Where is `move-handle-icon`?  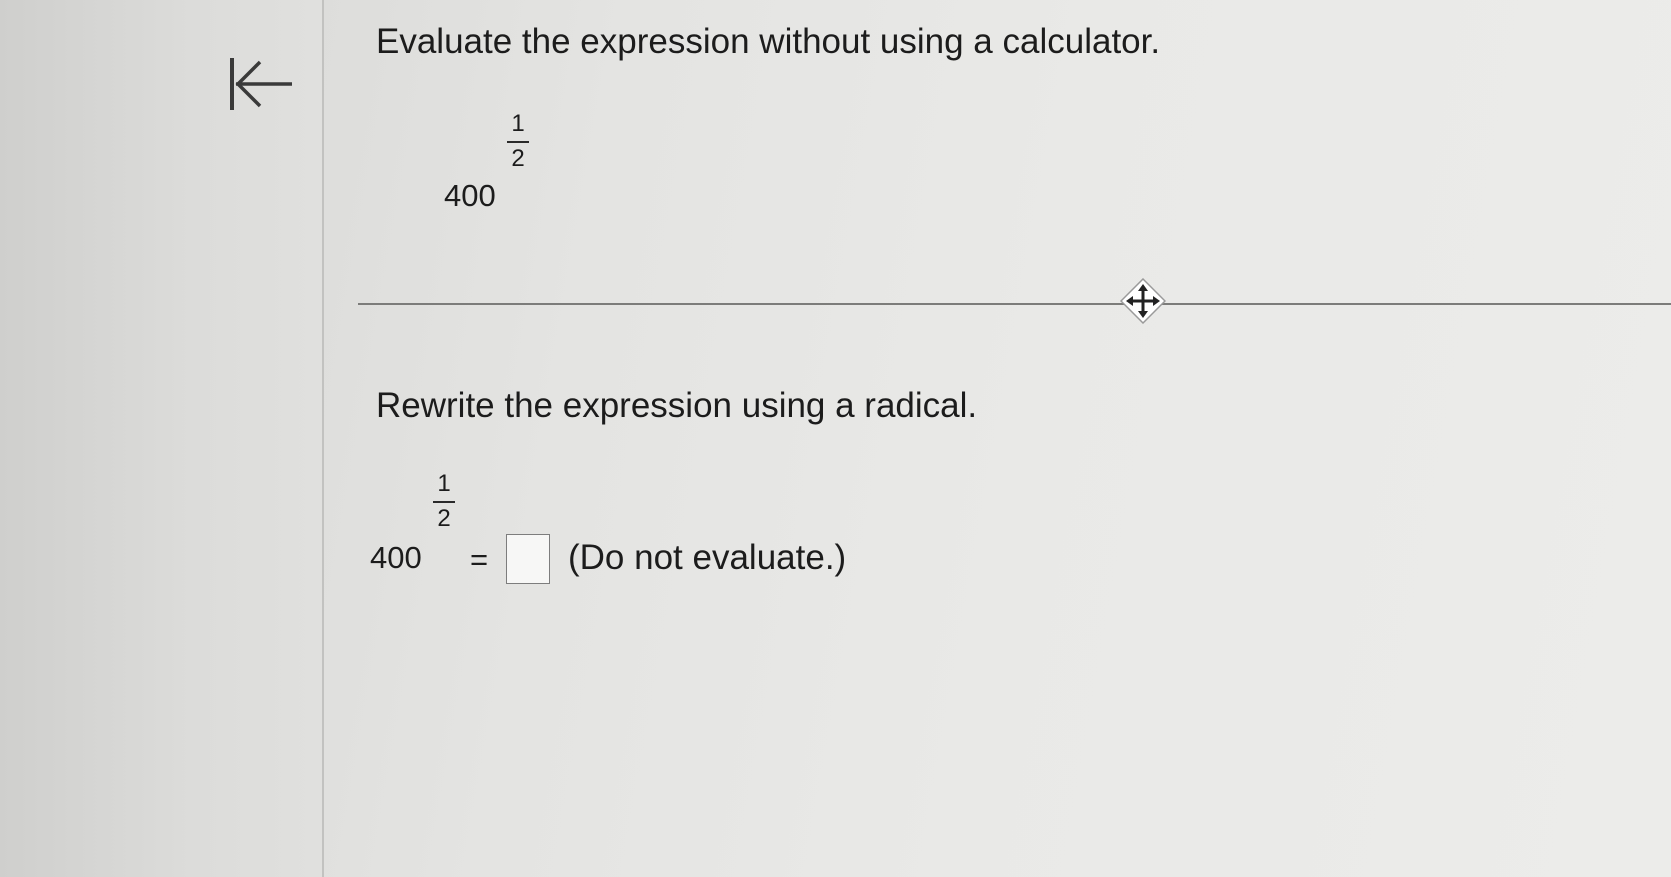 move-handle-icon is located at coordinates (1143, 301).